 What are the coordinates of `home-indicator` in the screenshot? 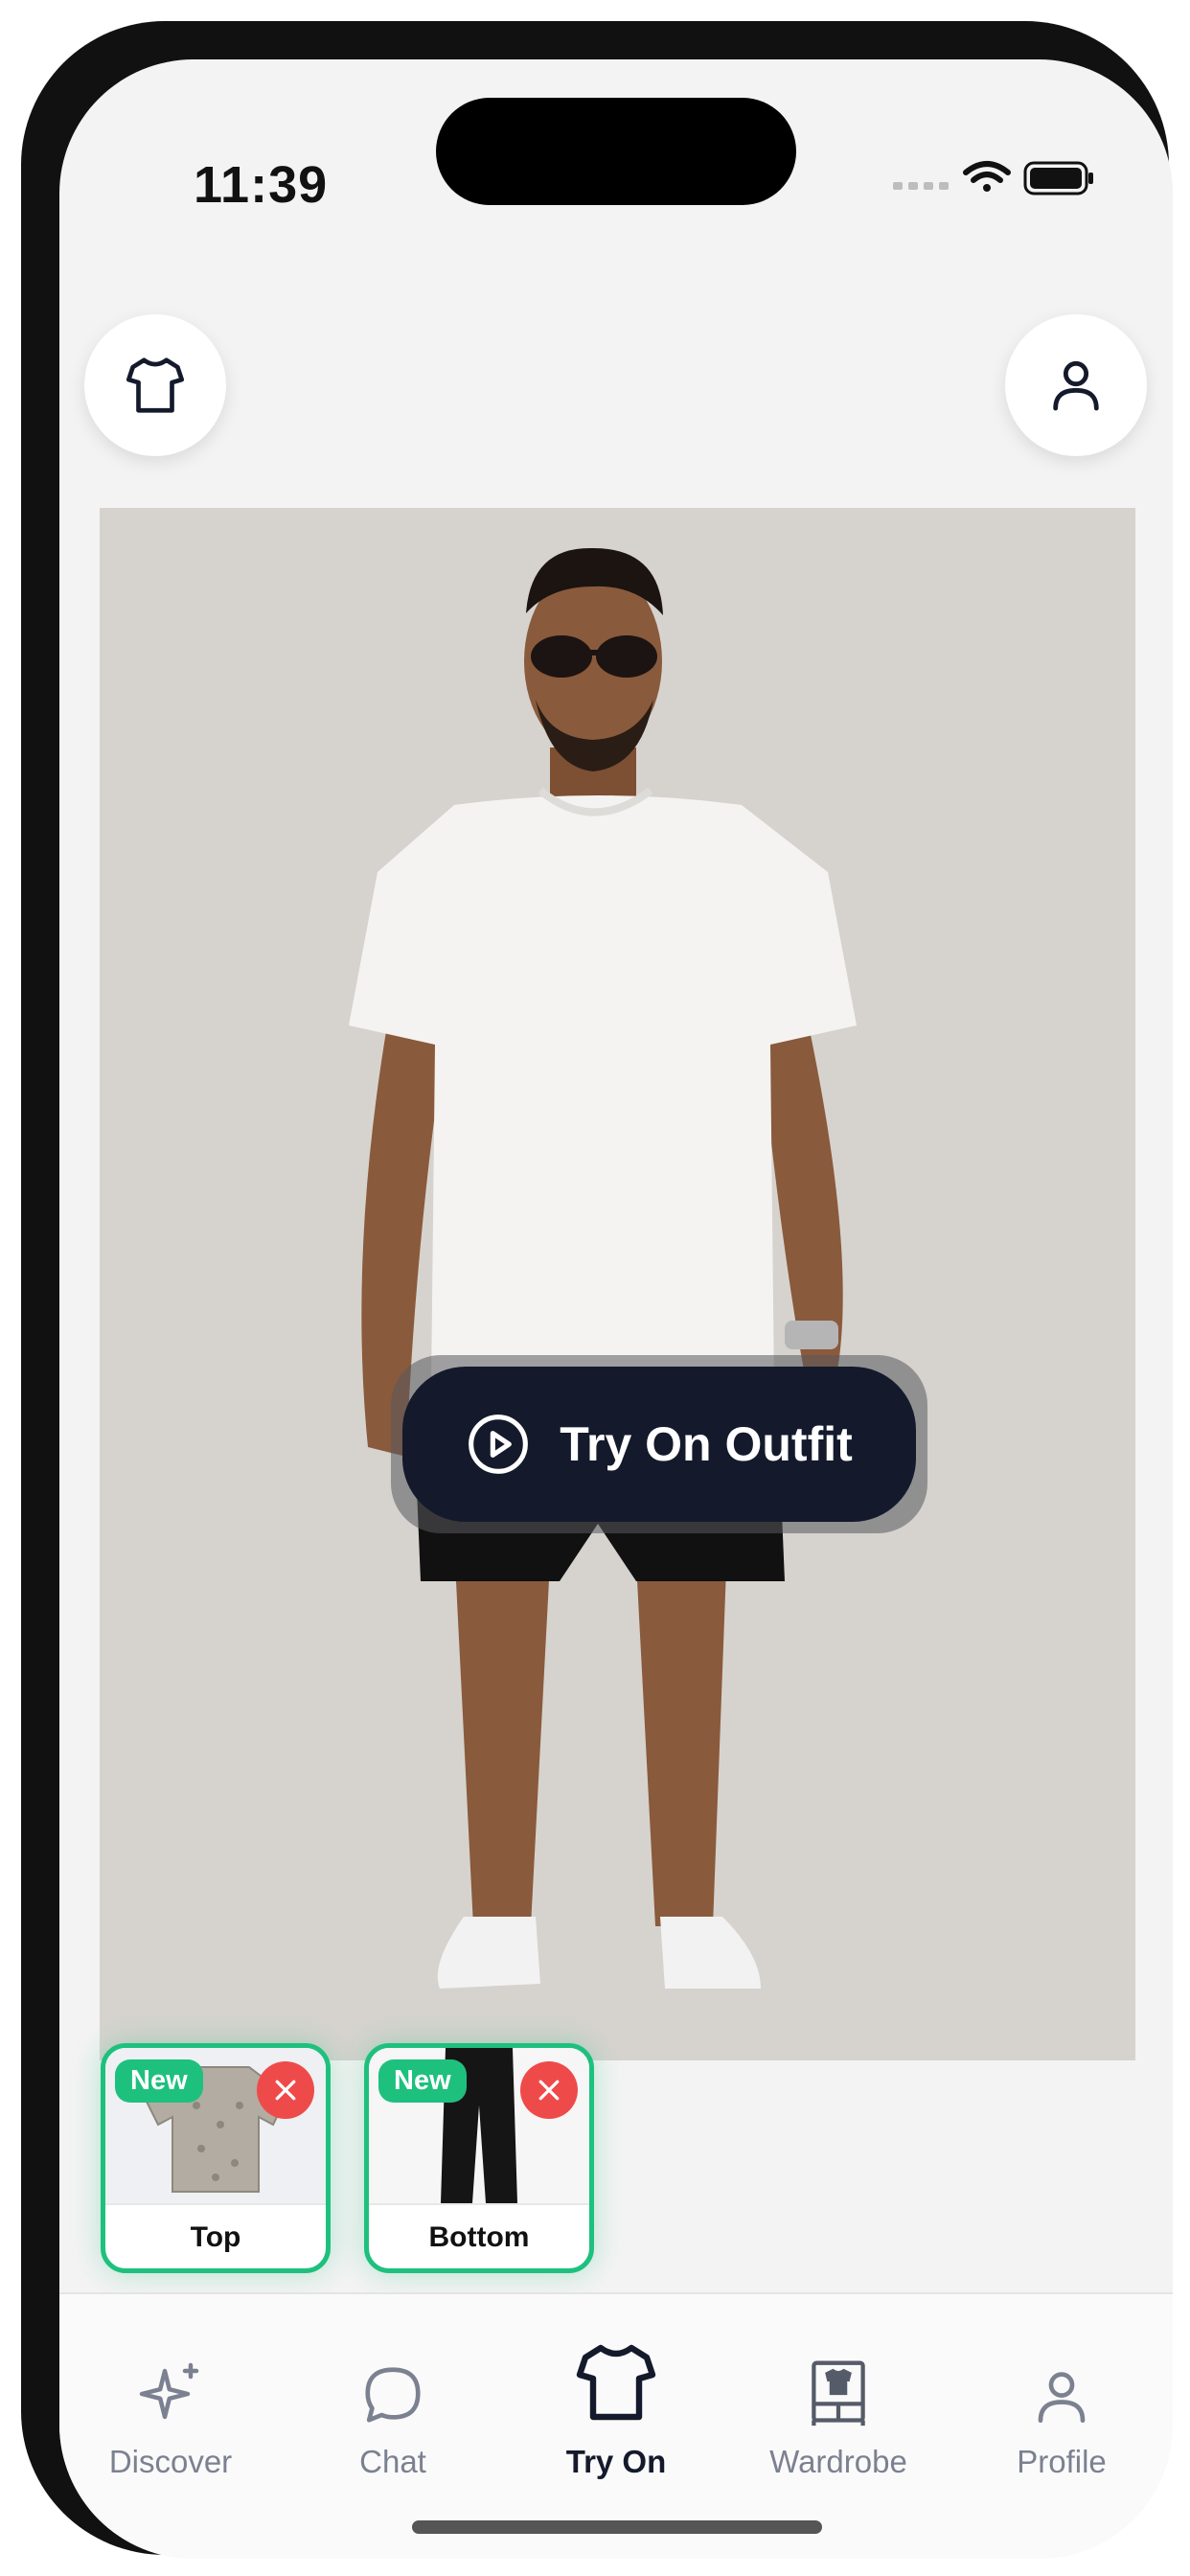 It's located at (617, 2527).